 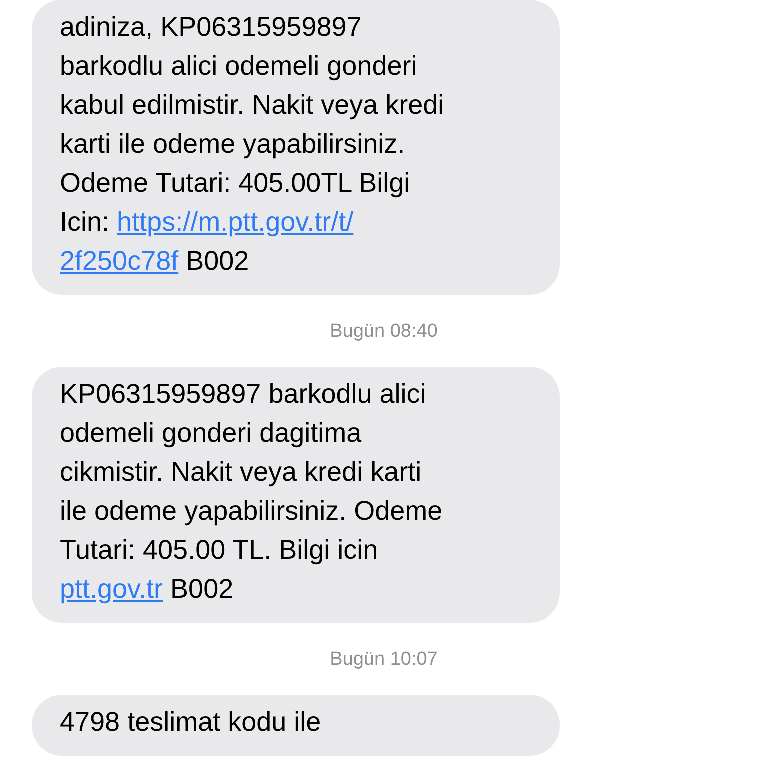 What do you see at coordinates (384, 332) in the screenshot?
I see `message-timestamp: Bugün 08:40` at bounding box center [384, 332].